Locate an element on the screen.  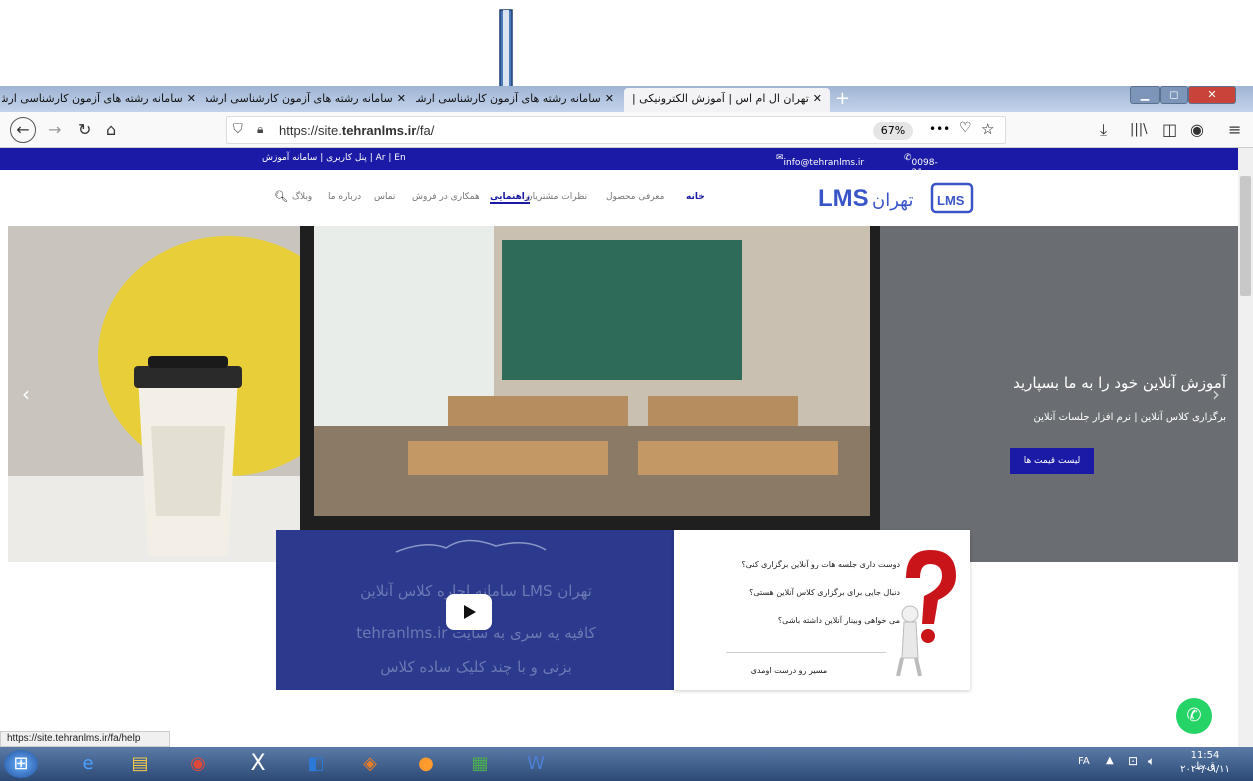
status-url: https://site.tehranlms.ir/fa/help is located at coordinates (85, 739).